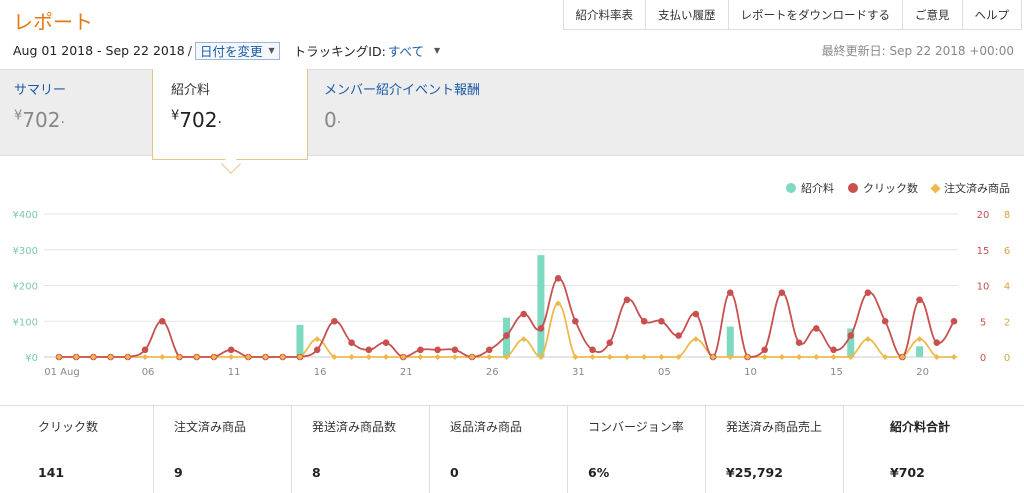 Image resolution: width=1024 pixels, height=493 pixels. What do you see at coordinates (99, 50) in the screenshot?
I see `date-range: Aug 01 2018 - Sep 22 2018` at bounding box center [99, 50].